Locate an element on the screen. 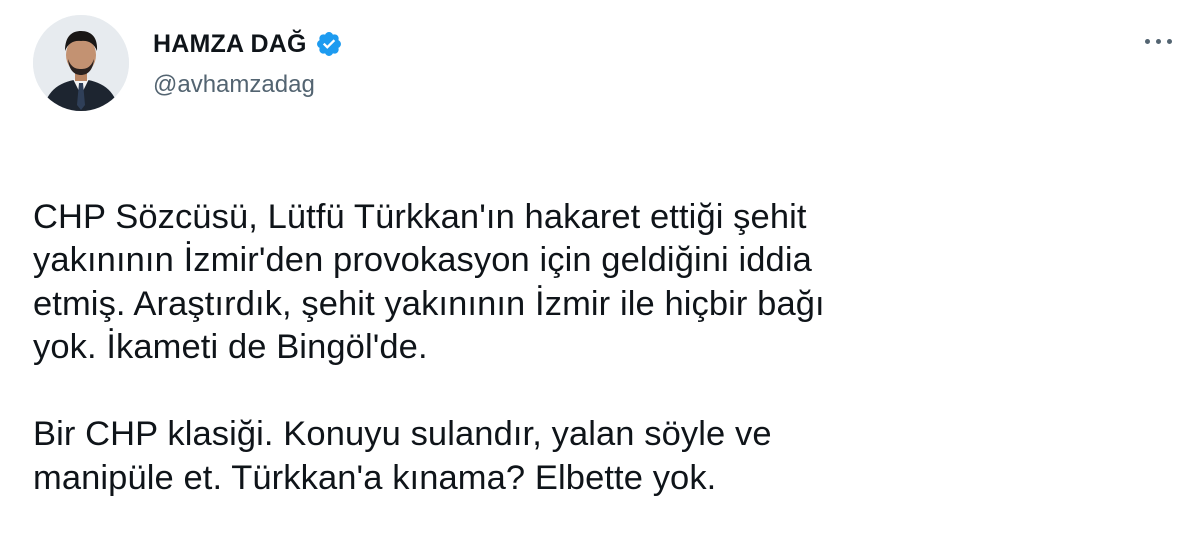  verified-badge-icon is located at coordinates (329, 44).